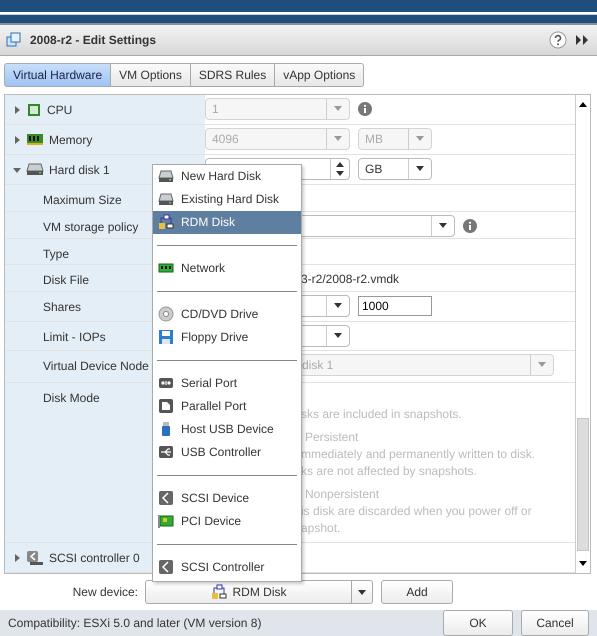 The image size is (597, 636). I want to click on device-label: CPU, so click(59, 110).